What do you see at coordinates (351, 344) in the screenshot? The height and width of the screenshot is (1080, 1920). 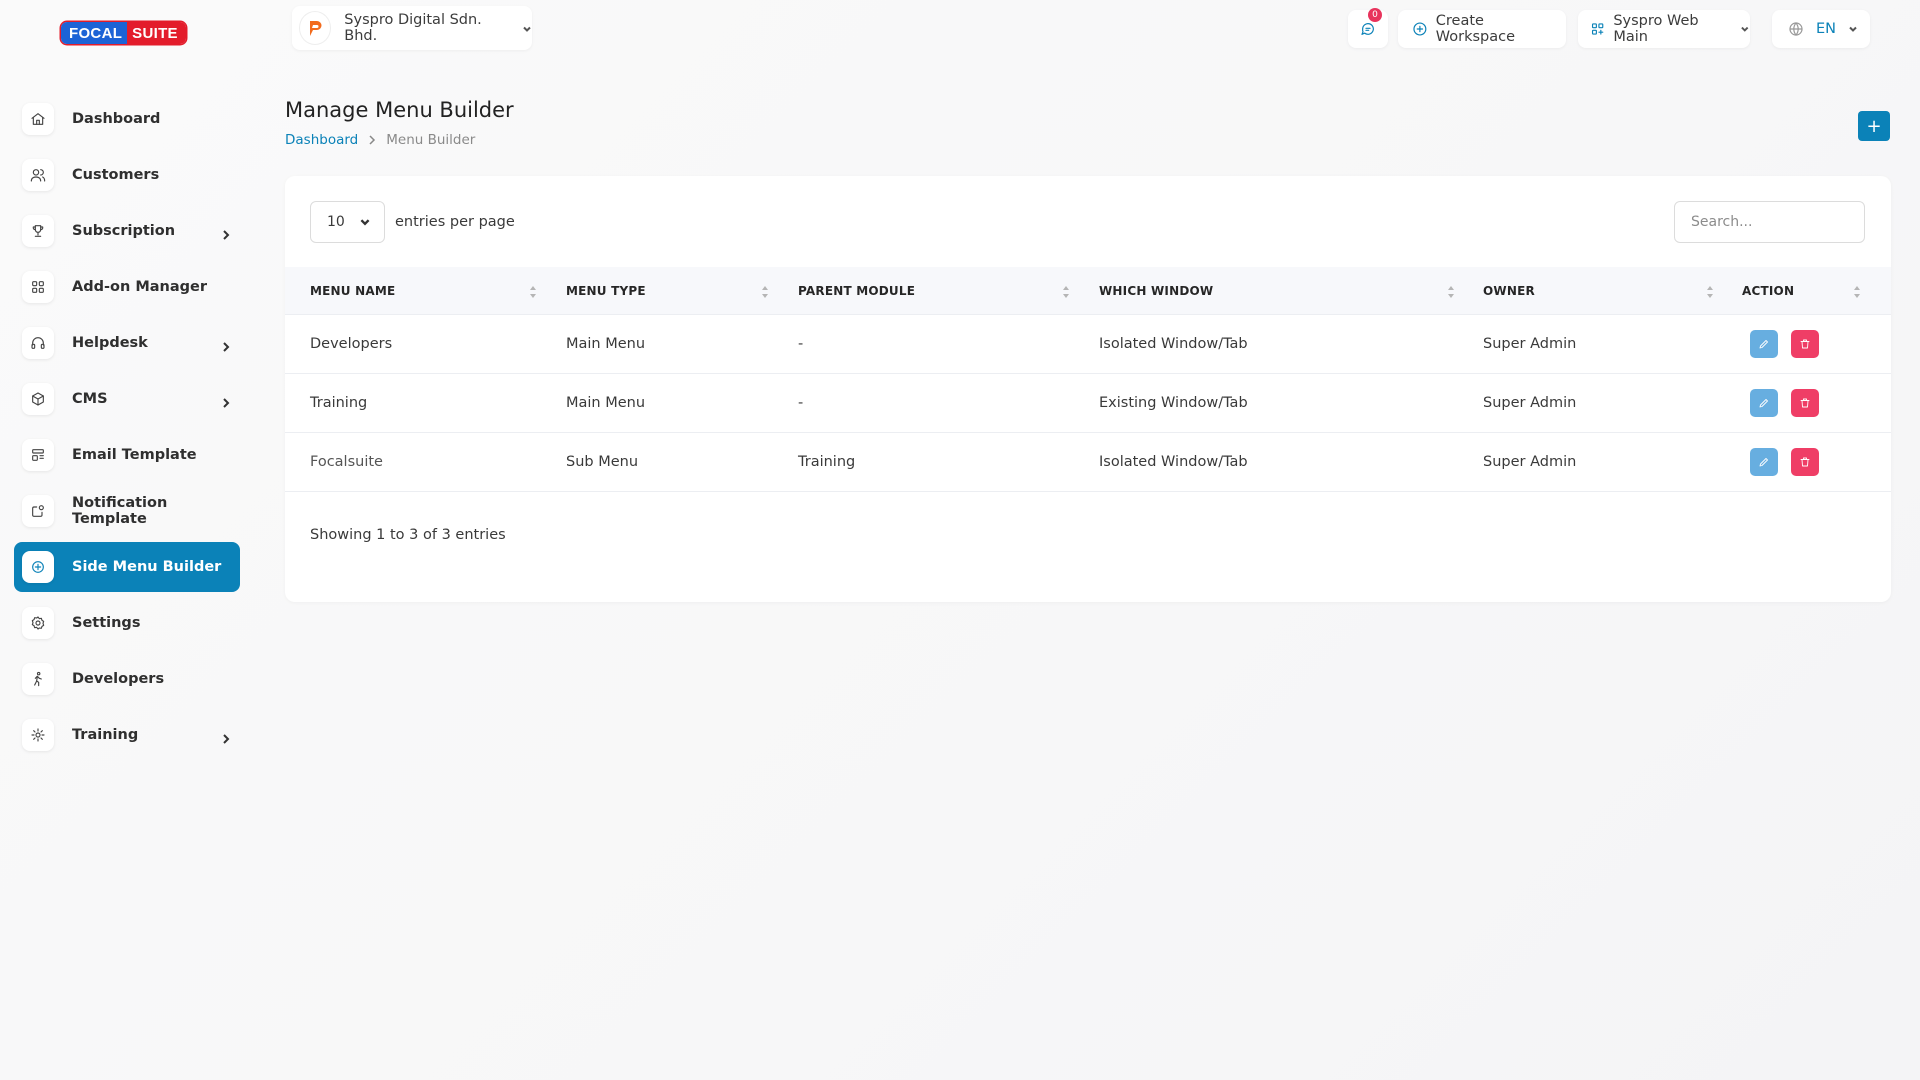 I see `cell-menu-name: Developers` at bounding box center [351, 344].